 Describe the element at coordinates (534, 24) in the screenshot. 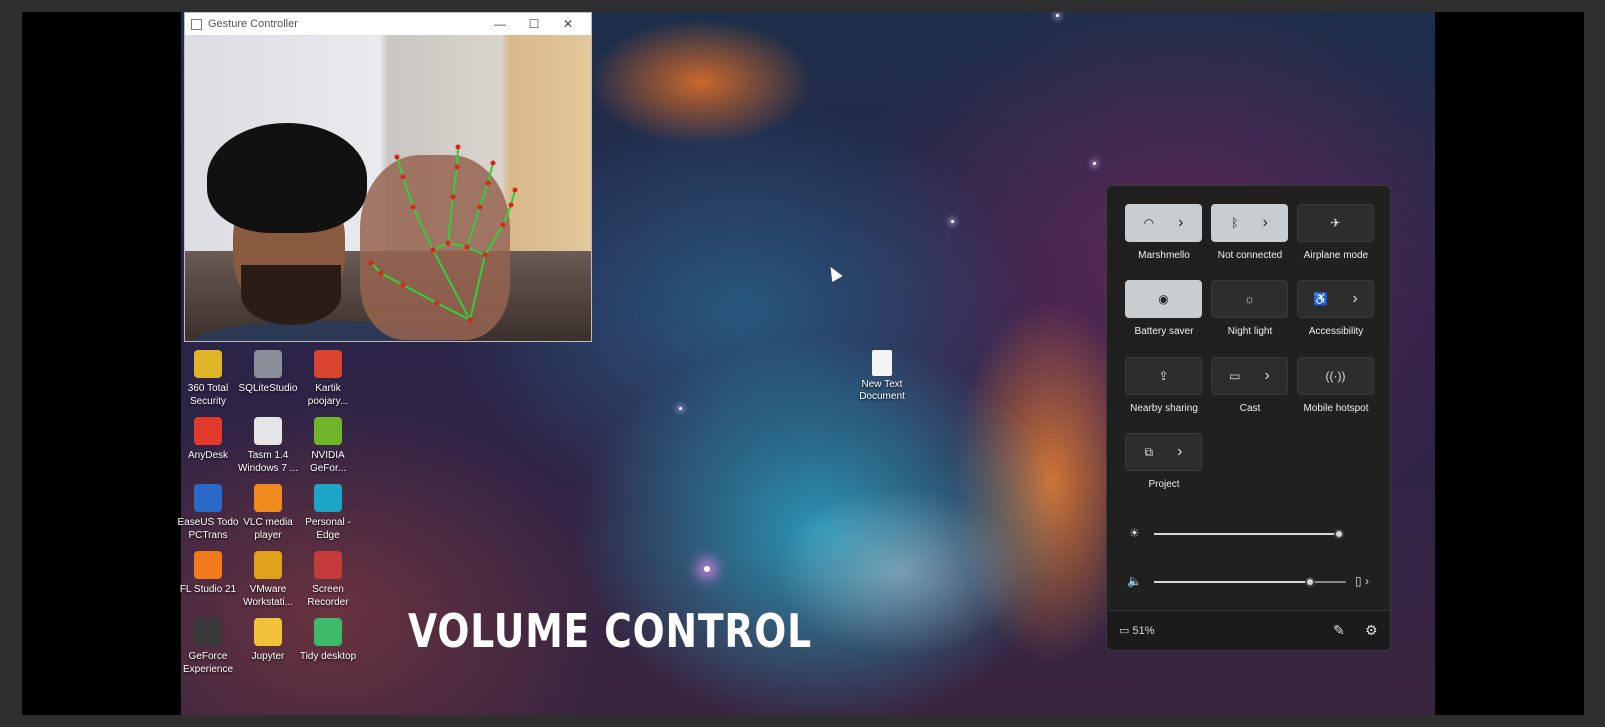

I see `maximize-button: ☐` at that location.